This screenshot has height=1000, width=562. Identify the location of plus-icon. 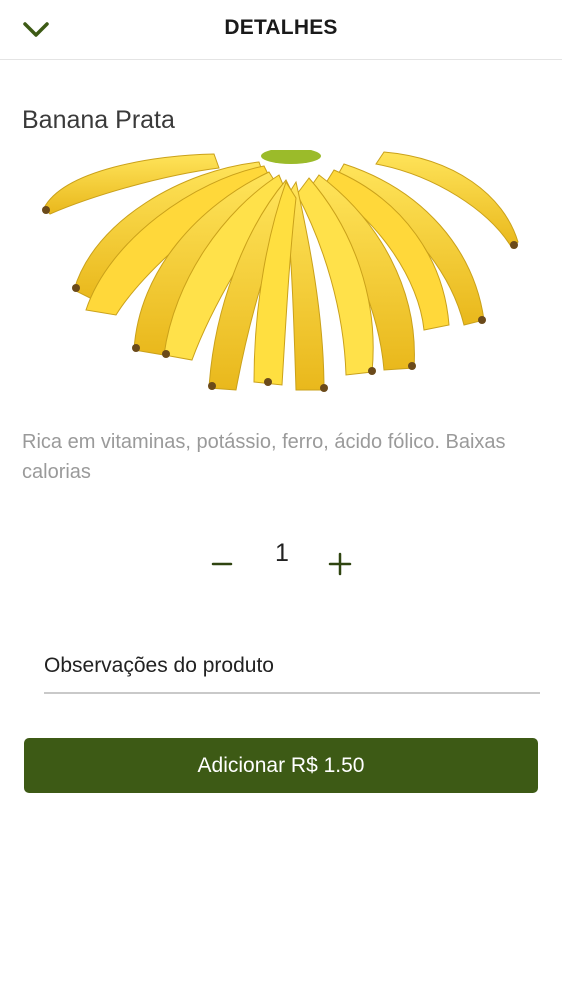
(340, 564).